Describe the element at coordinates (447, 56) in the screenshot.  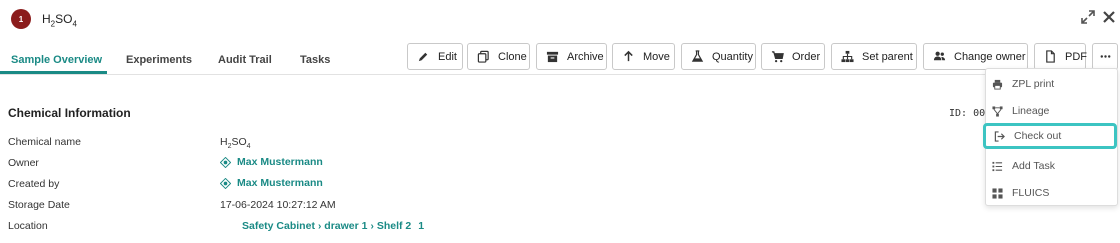
I see `edit-button-label: Edit` at that location.